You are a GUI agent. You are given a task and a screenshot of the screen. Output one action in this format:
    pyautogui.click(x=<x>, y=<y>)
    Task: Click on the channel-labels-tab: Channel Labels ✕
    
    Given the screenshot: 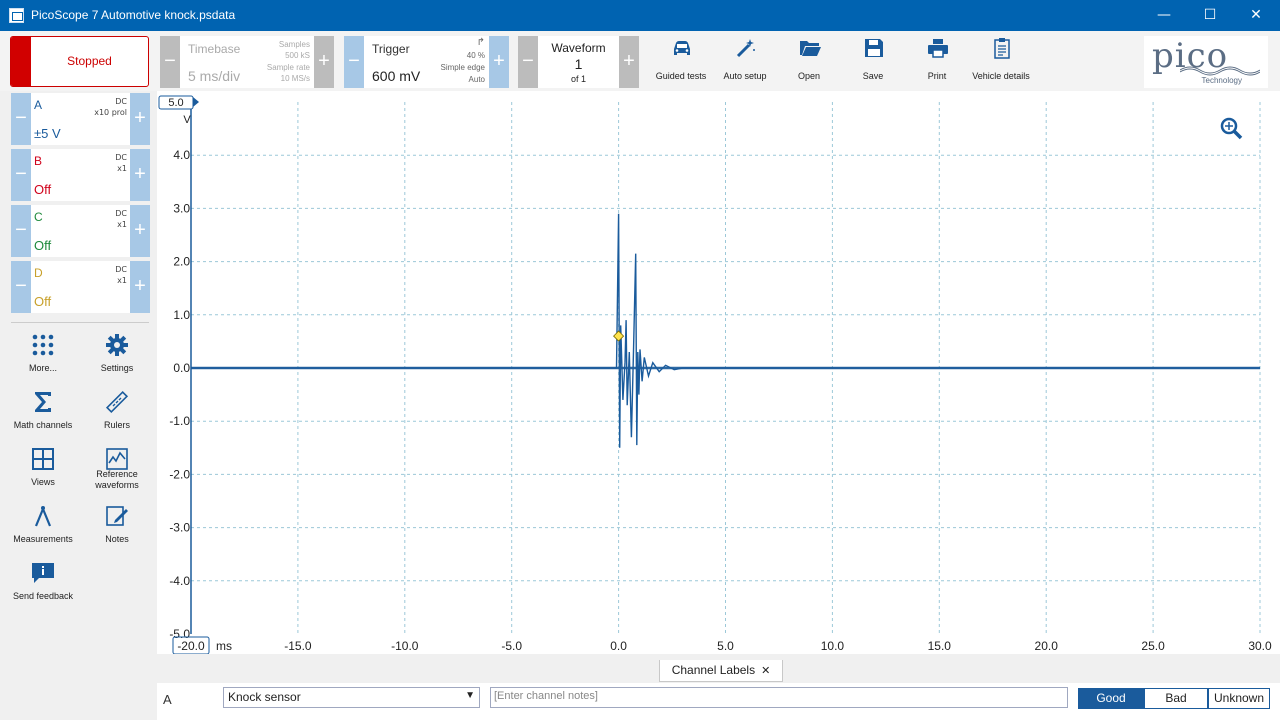 What is the action you would take?
    pyautogui.click(x=721, y=671)
    